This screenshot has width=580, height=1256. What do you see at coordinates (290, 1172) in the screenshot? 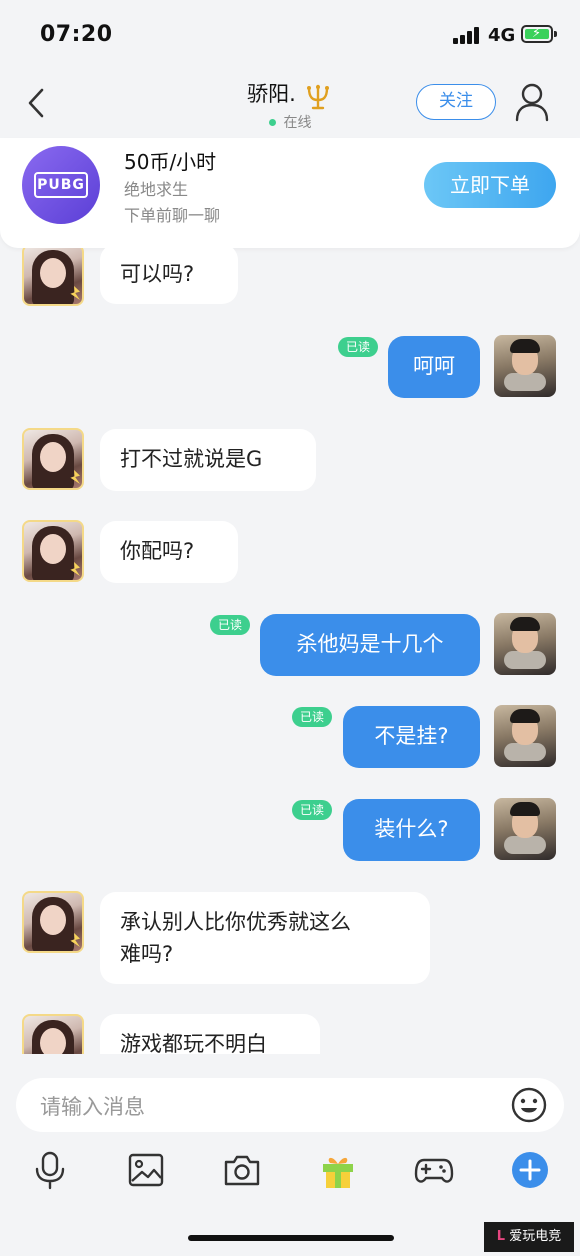
I see `input-toolbar` at bounding box center [290, 1172].